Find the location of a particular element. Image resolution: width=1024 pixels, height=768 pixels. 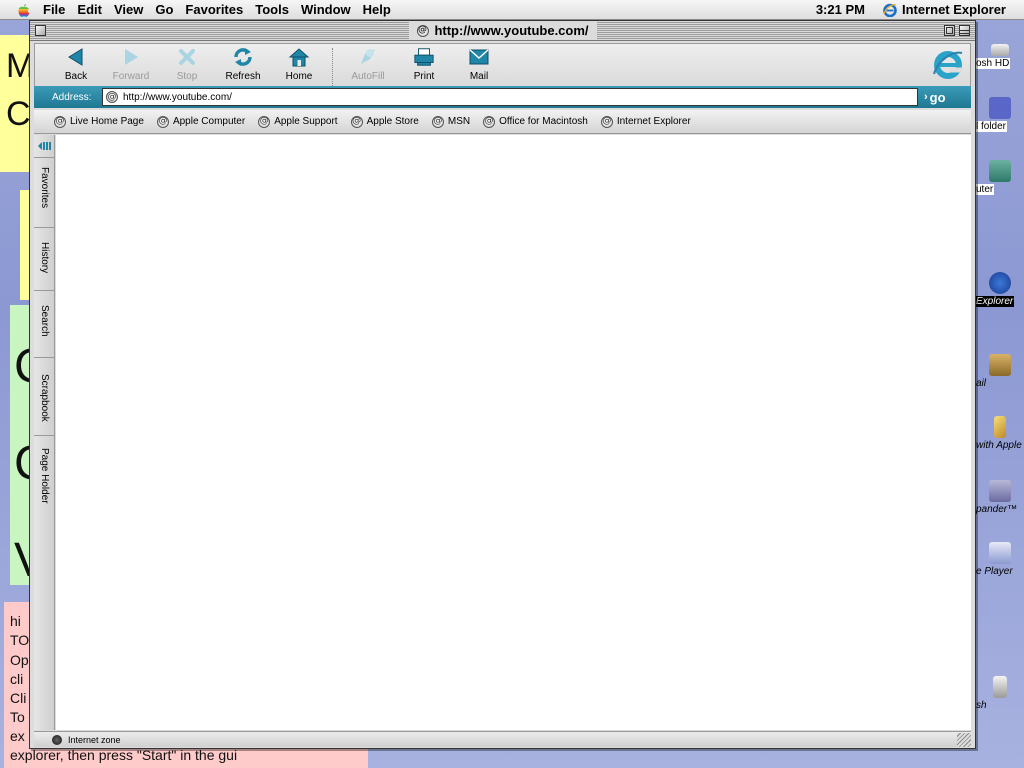

favorite-label: Apple Computer is located at coordinates (209, 121).